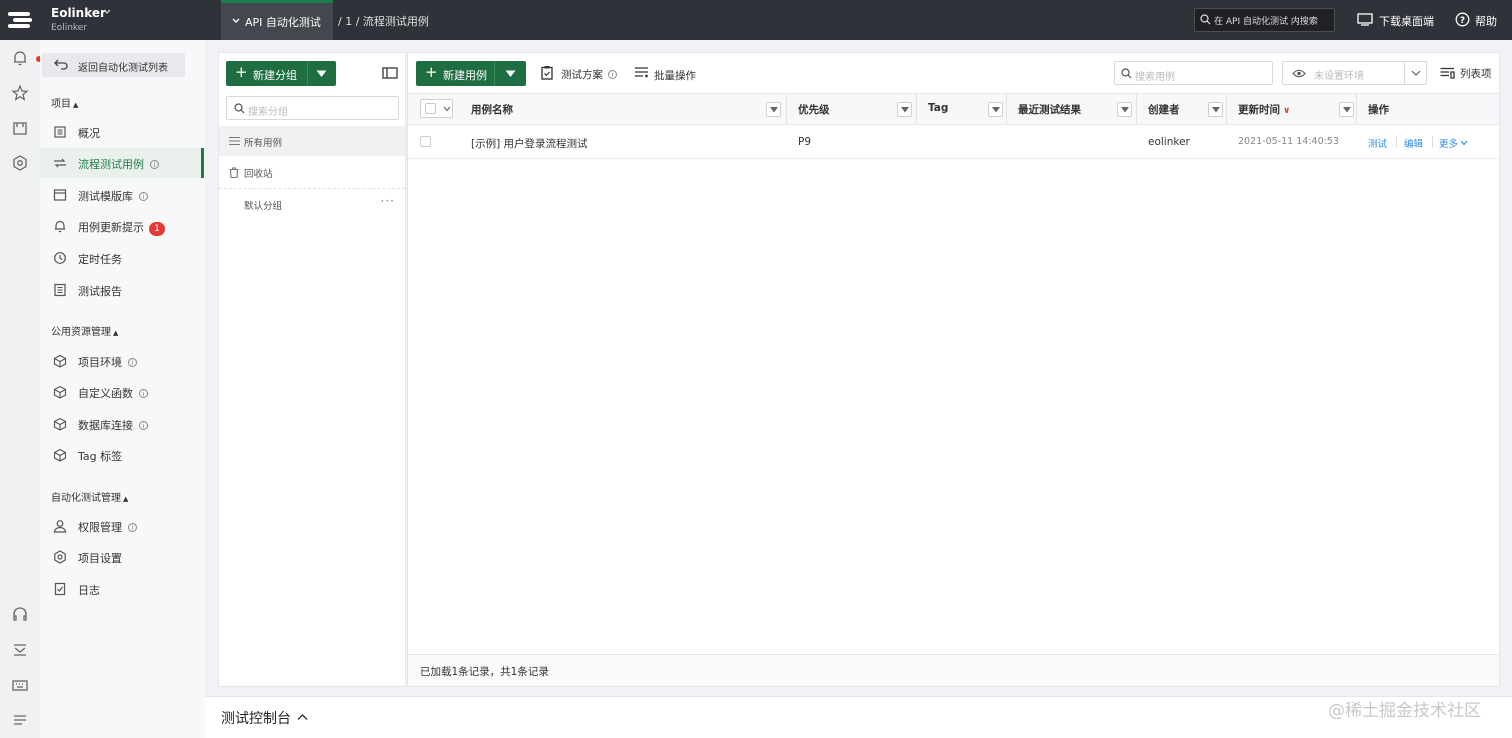 The height and width of the screenshot is (738, 1512). I want to click on header-label: 操作, so click(1378, 110).